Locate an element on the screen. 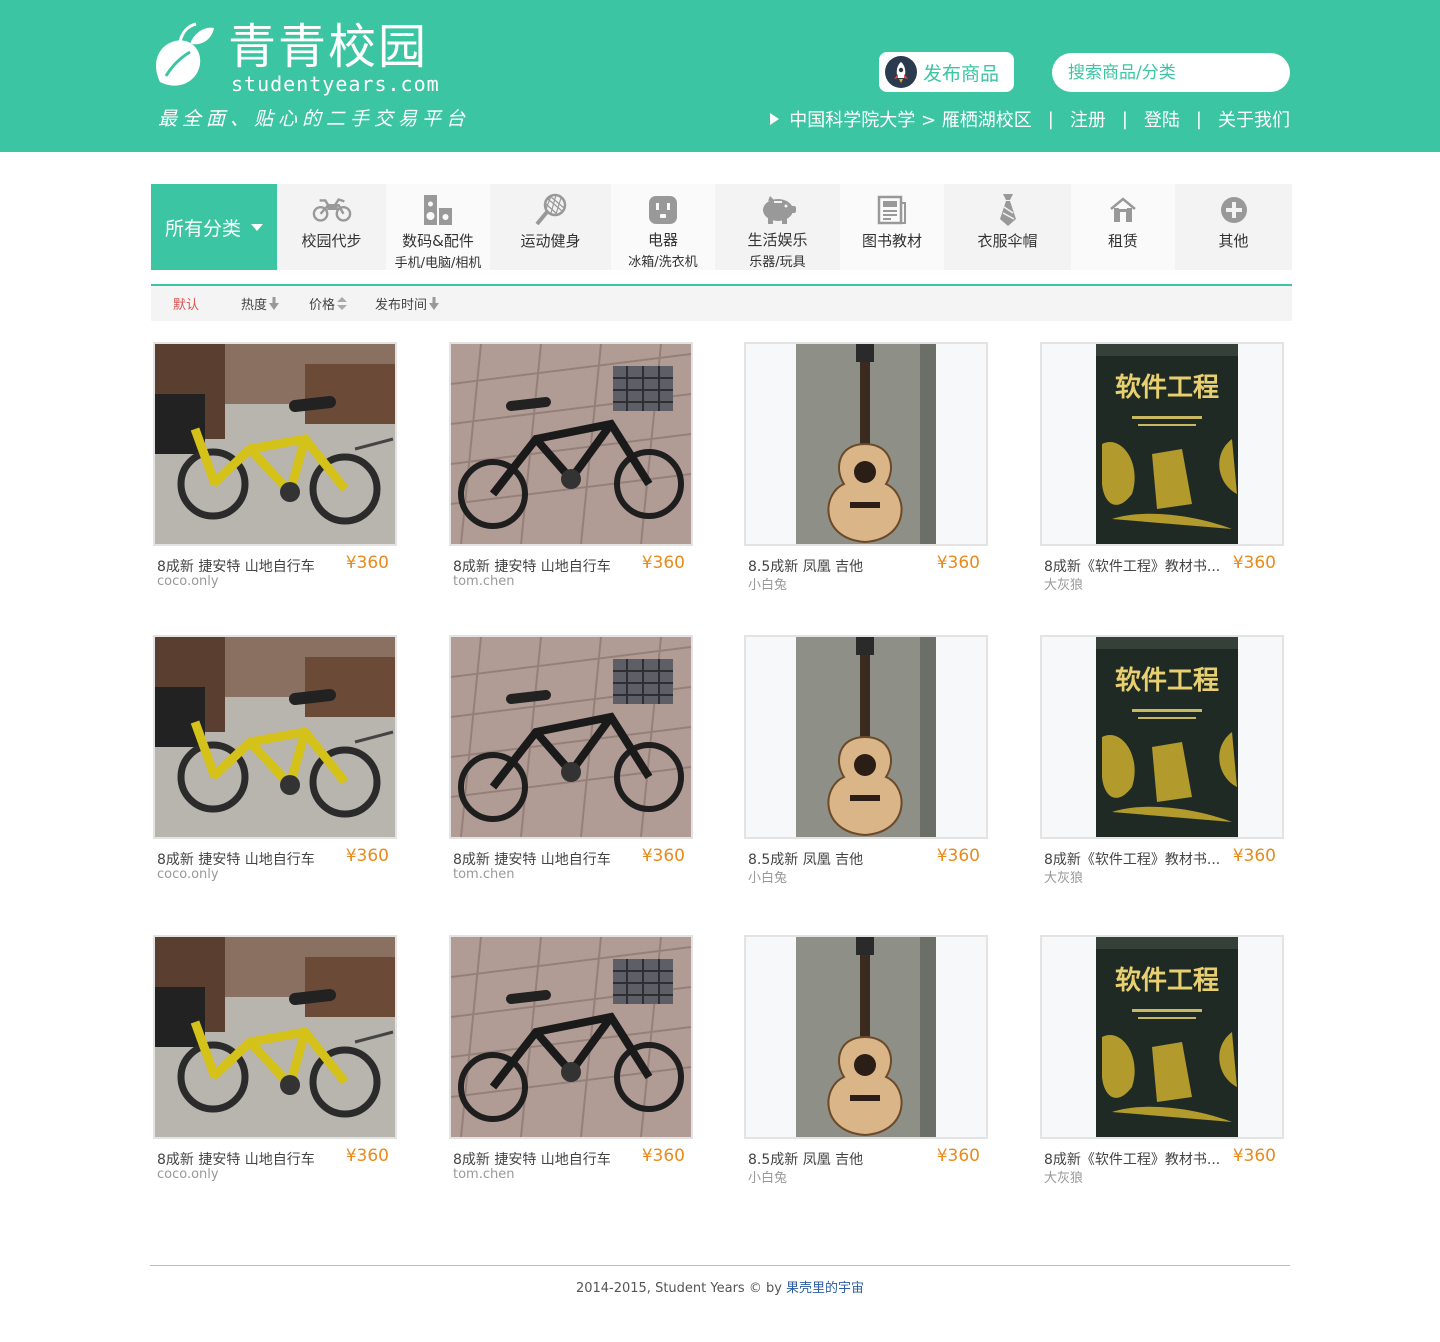 The width and height of the screenshot is (1440, 1342). sort-bar: 默认 热度 价格 发布时间 is located at coordinates (721, 303).